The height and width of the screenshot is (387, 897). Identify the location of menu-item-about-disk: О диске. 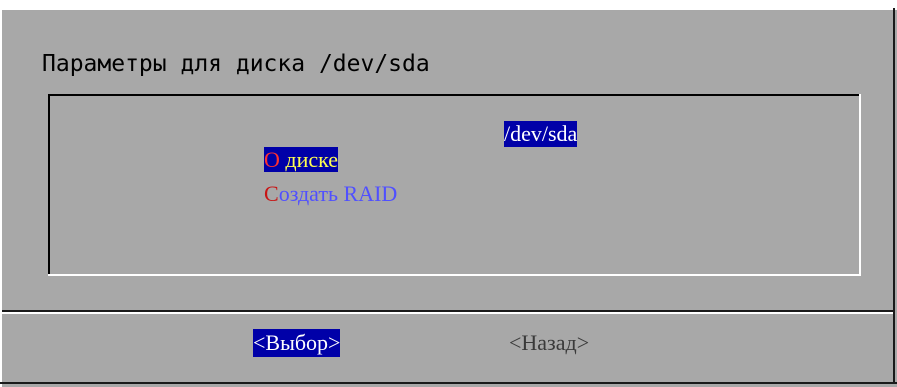
(296, 146).